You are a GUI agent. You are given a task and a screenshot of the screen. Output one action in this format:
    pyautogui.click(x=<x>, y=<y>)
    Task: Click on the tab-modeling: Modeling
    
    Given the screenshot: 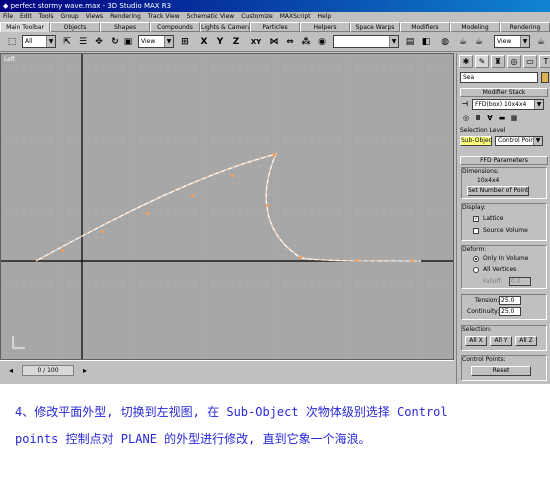 What is the action you would take?
    pyautogui.click(x=475, y=27)
    